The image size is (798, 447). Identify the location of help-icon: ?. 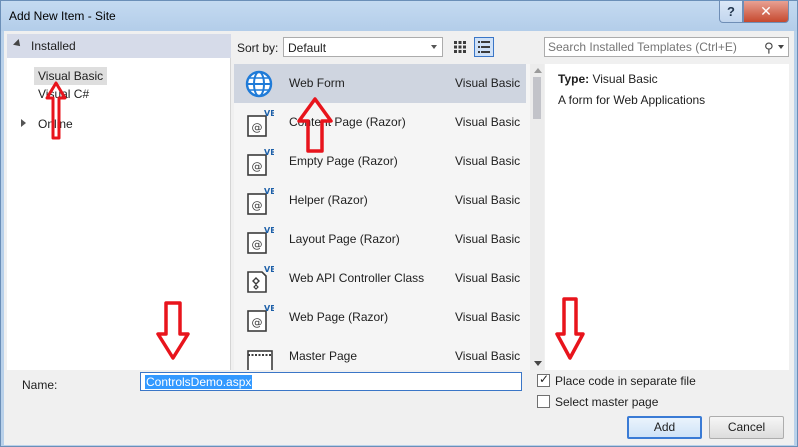
(731, 11).